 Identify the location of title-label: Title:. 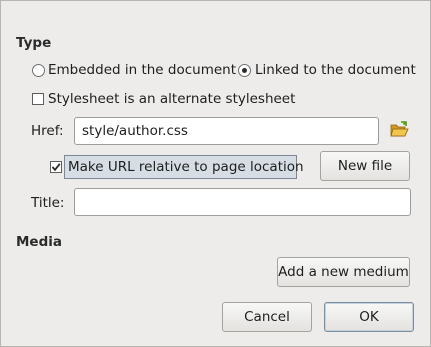
(48, 203).